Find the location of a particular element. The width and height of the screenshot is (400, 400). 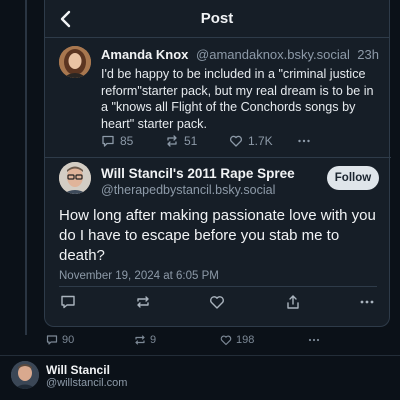

like-button: 1.7K is located at coordinates (251, 141).